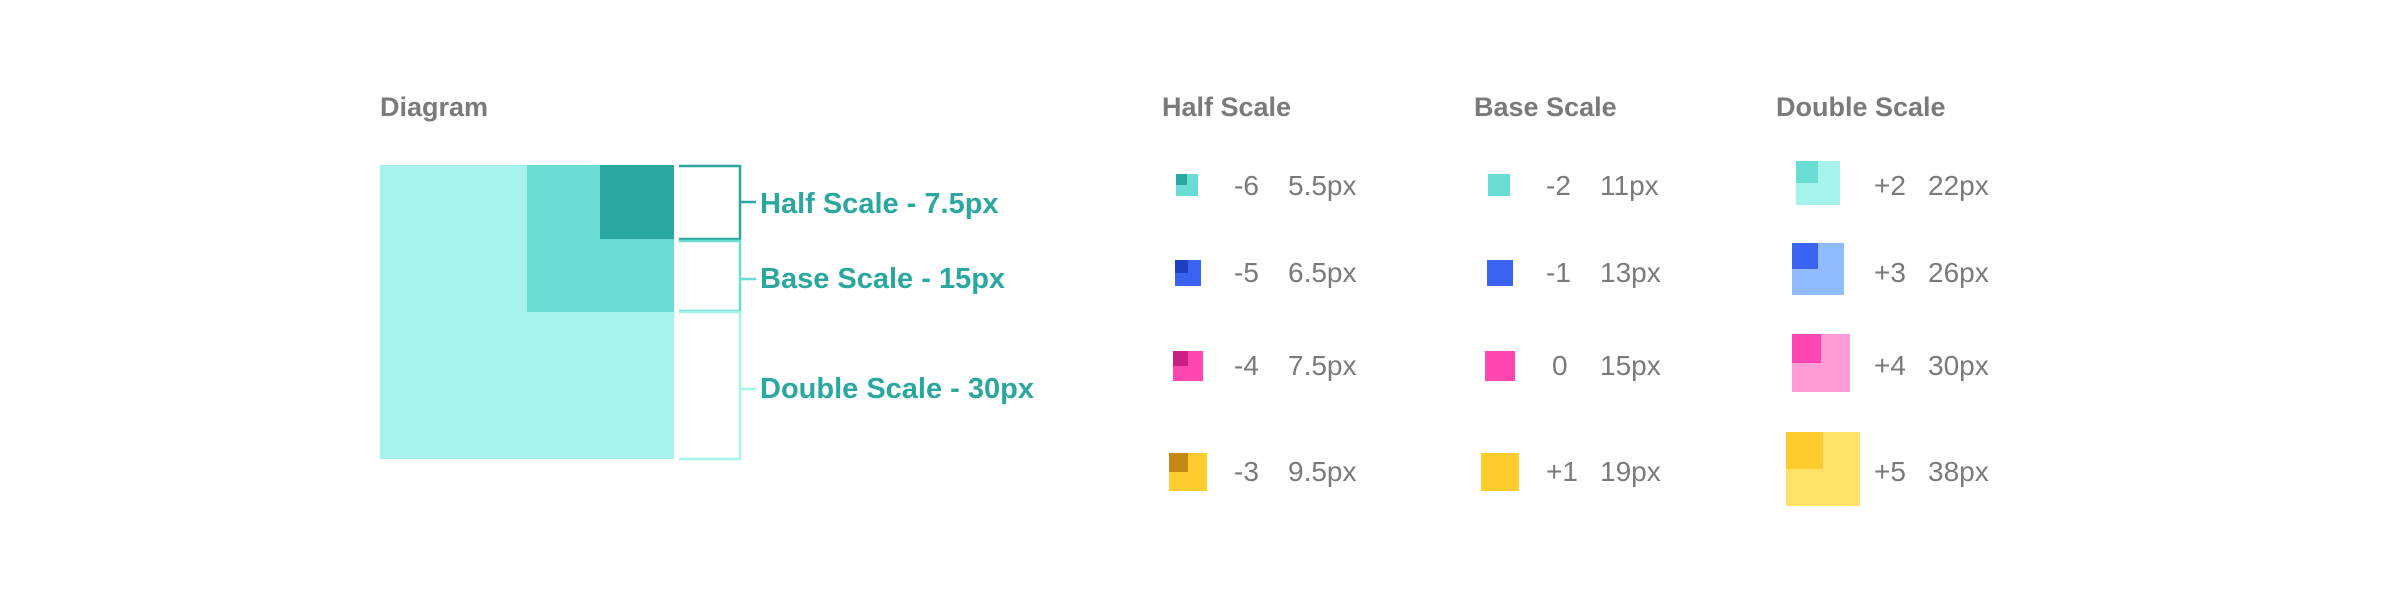  I want to click on scale-size: 30px, so click(1958, 365).